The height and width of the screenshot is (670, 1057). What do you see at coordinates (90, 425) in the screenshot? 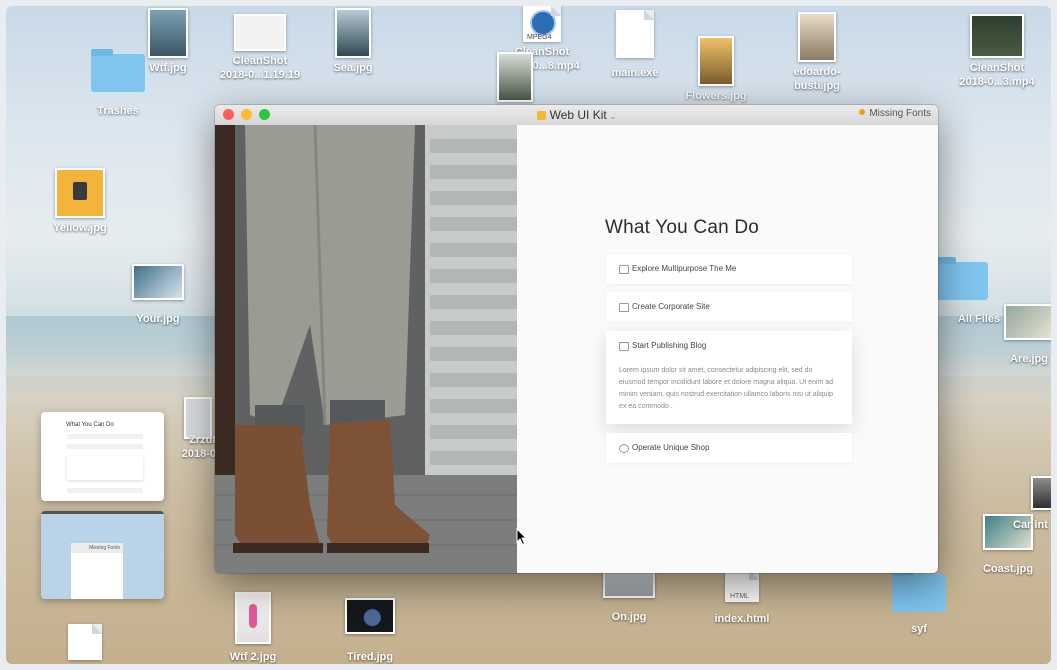
I see `preview-heading: What You Can Do` at bounding box center [90, 425].